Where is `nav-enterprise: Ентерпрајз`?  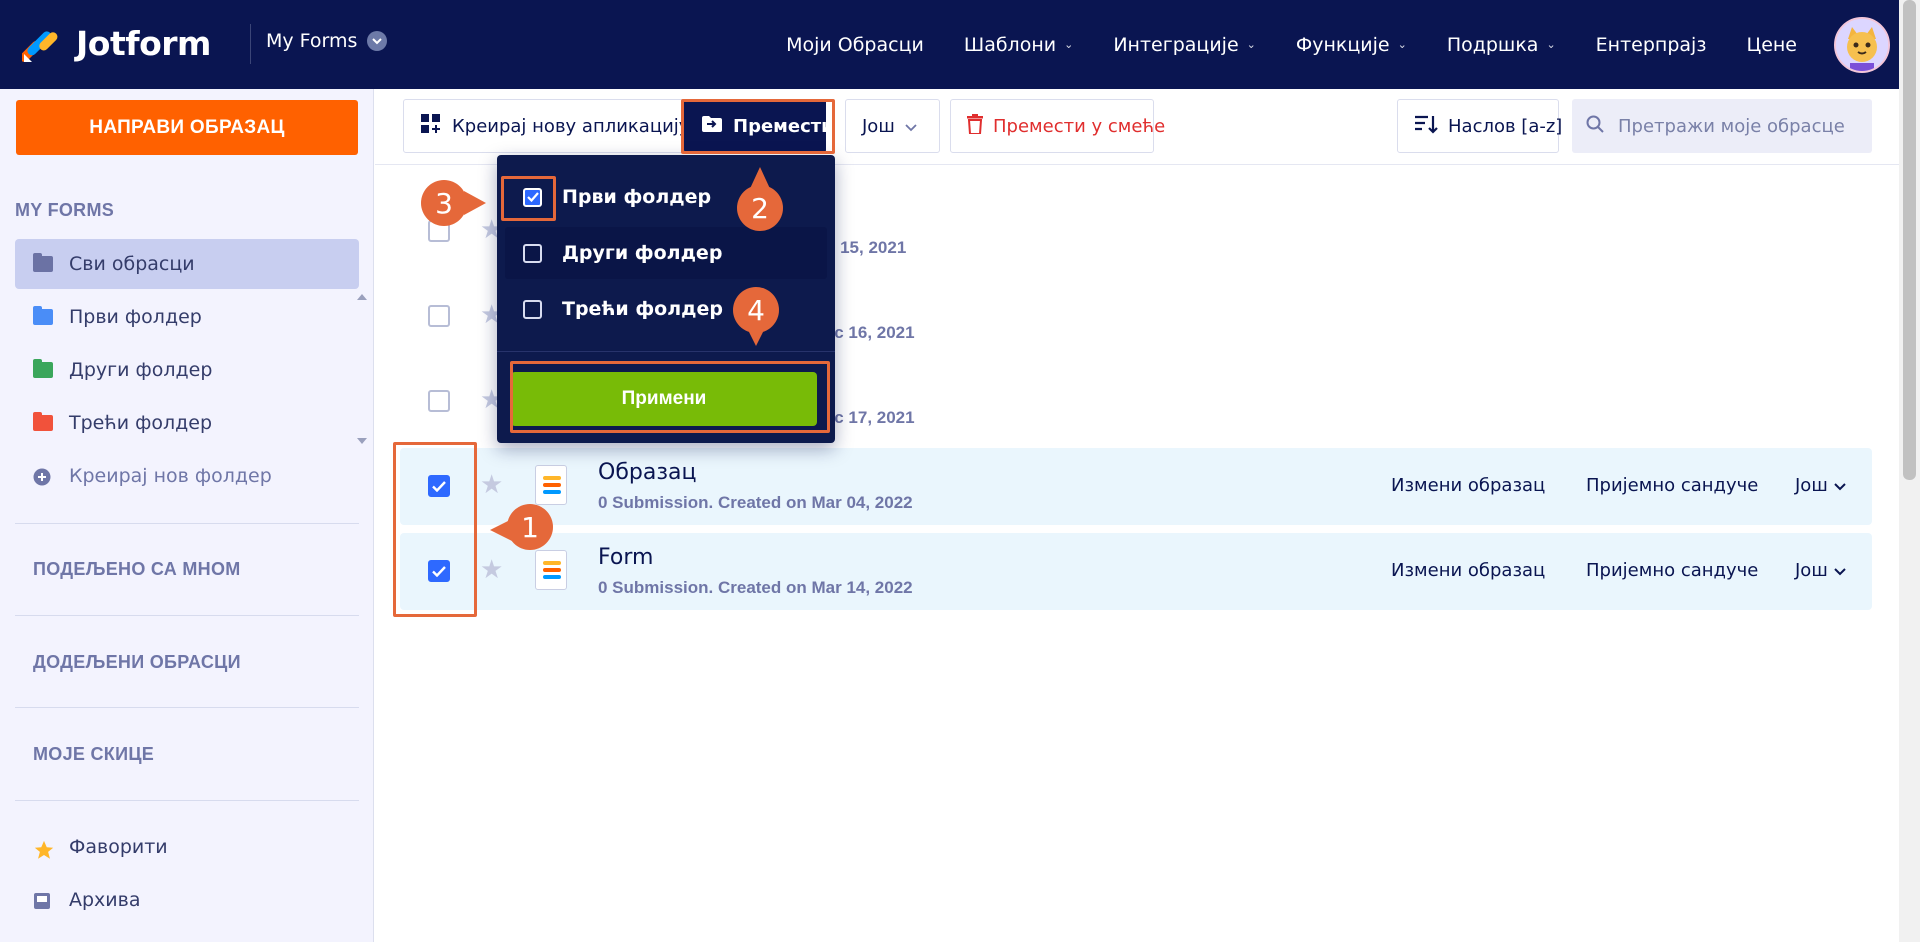
nav-enterprise: Ентерпрајз is located at coordinates (1651, 45).